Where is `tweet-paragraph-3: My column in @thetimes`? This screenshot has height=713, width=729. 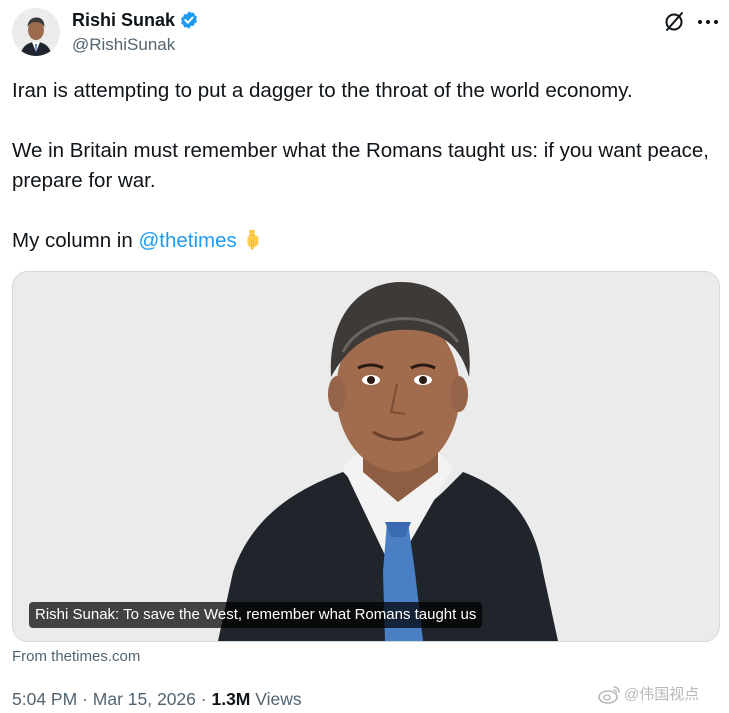
tweet-paragraph-3: My column in @thetimes is located at coordinates (137, 241).